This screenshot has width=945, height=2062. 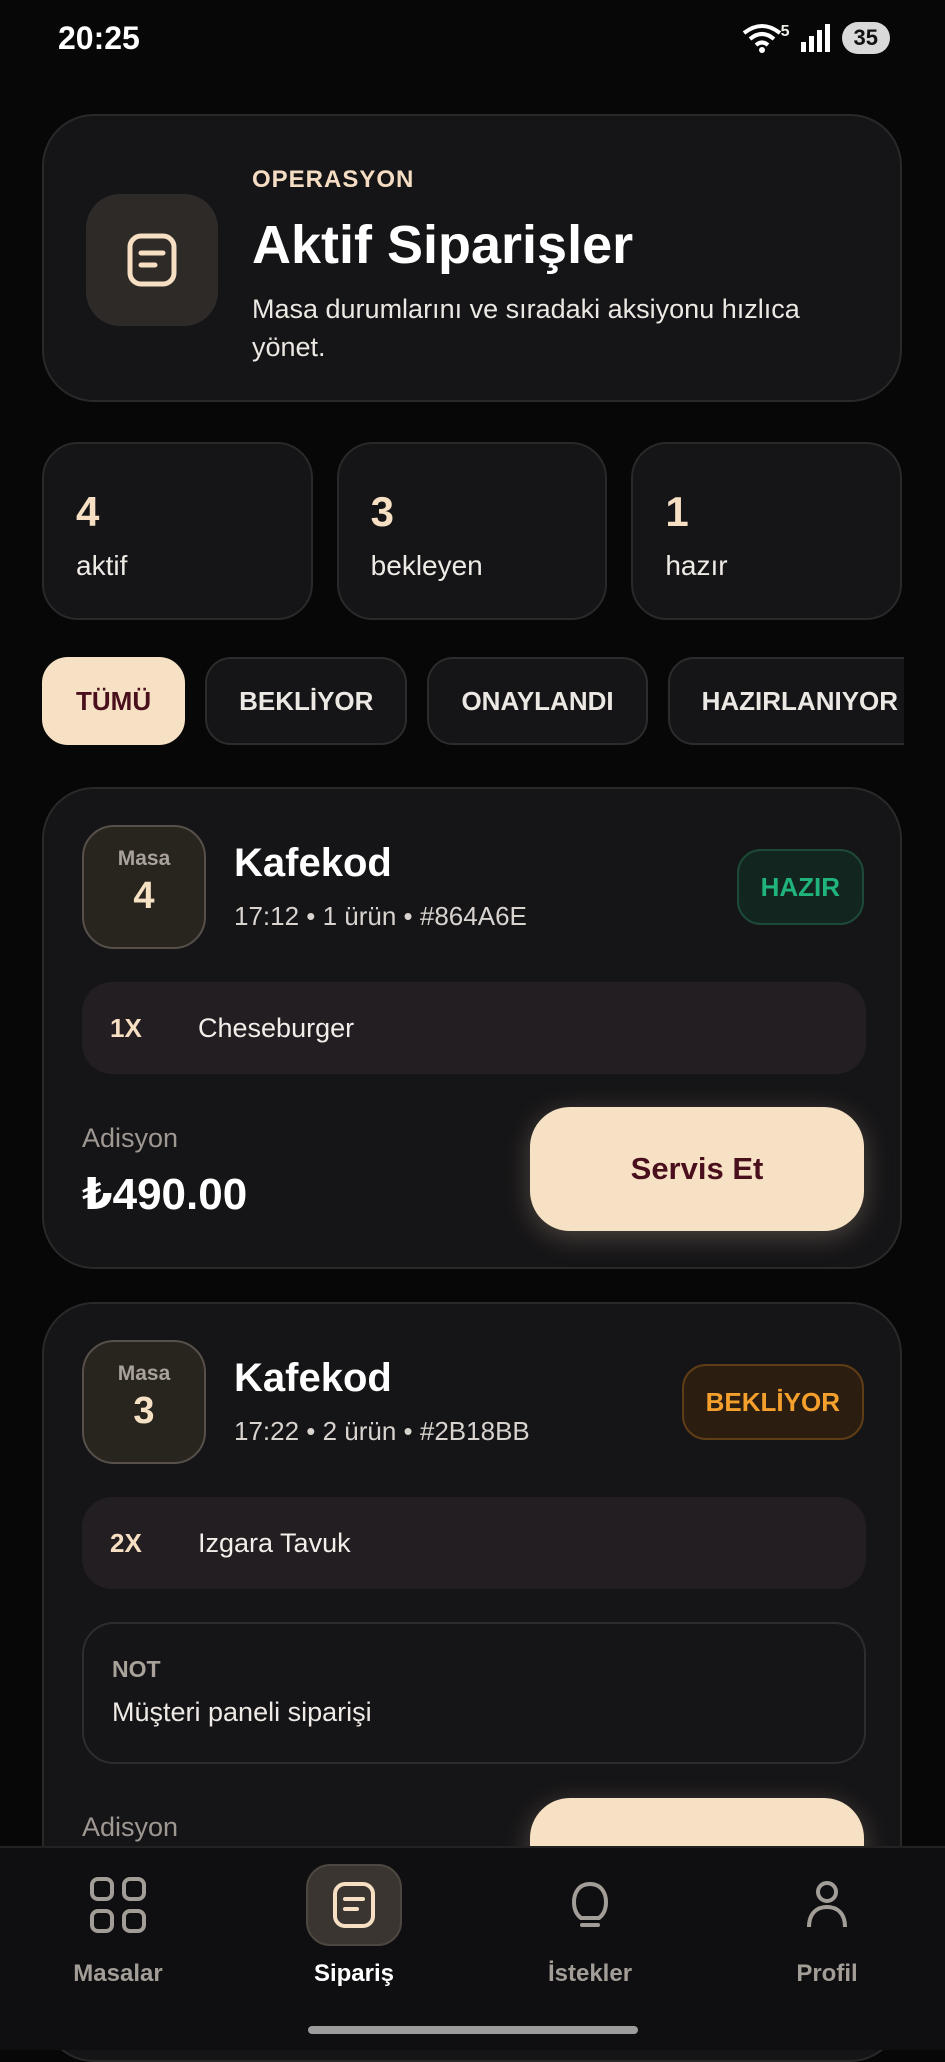 I want to click on section-eyebrow: OPERASYON, so click(x=333, y=179).